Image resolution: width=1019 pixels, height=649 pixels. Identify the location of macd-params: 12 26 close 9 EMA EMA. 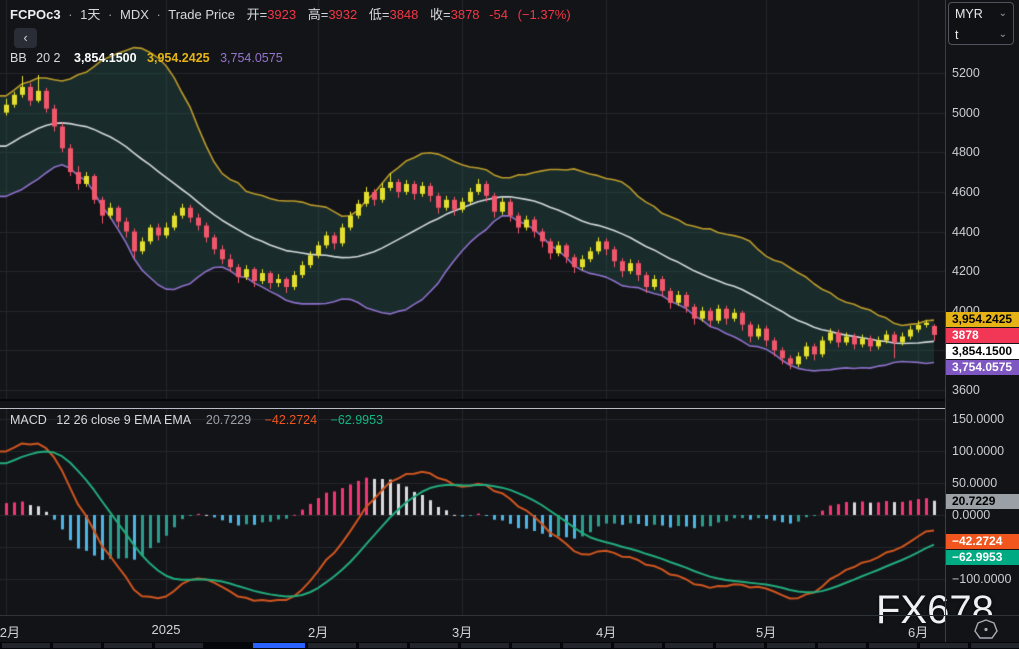
(123, 420).